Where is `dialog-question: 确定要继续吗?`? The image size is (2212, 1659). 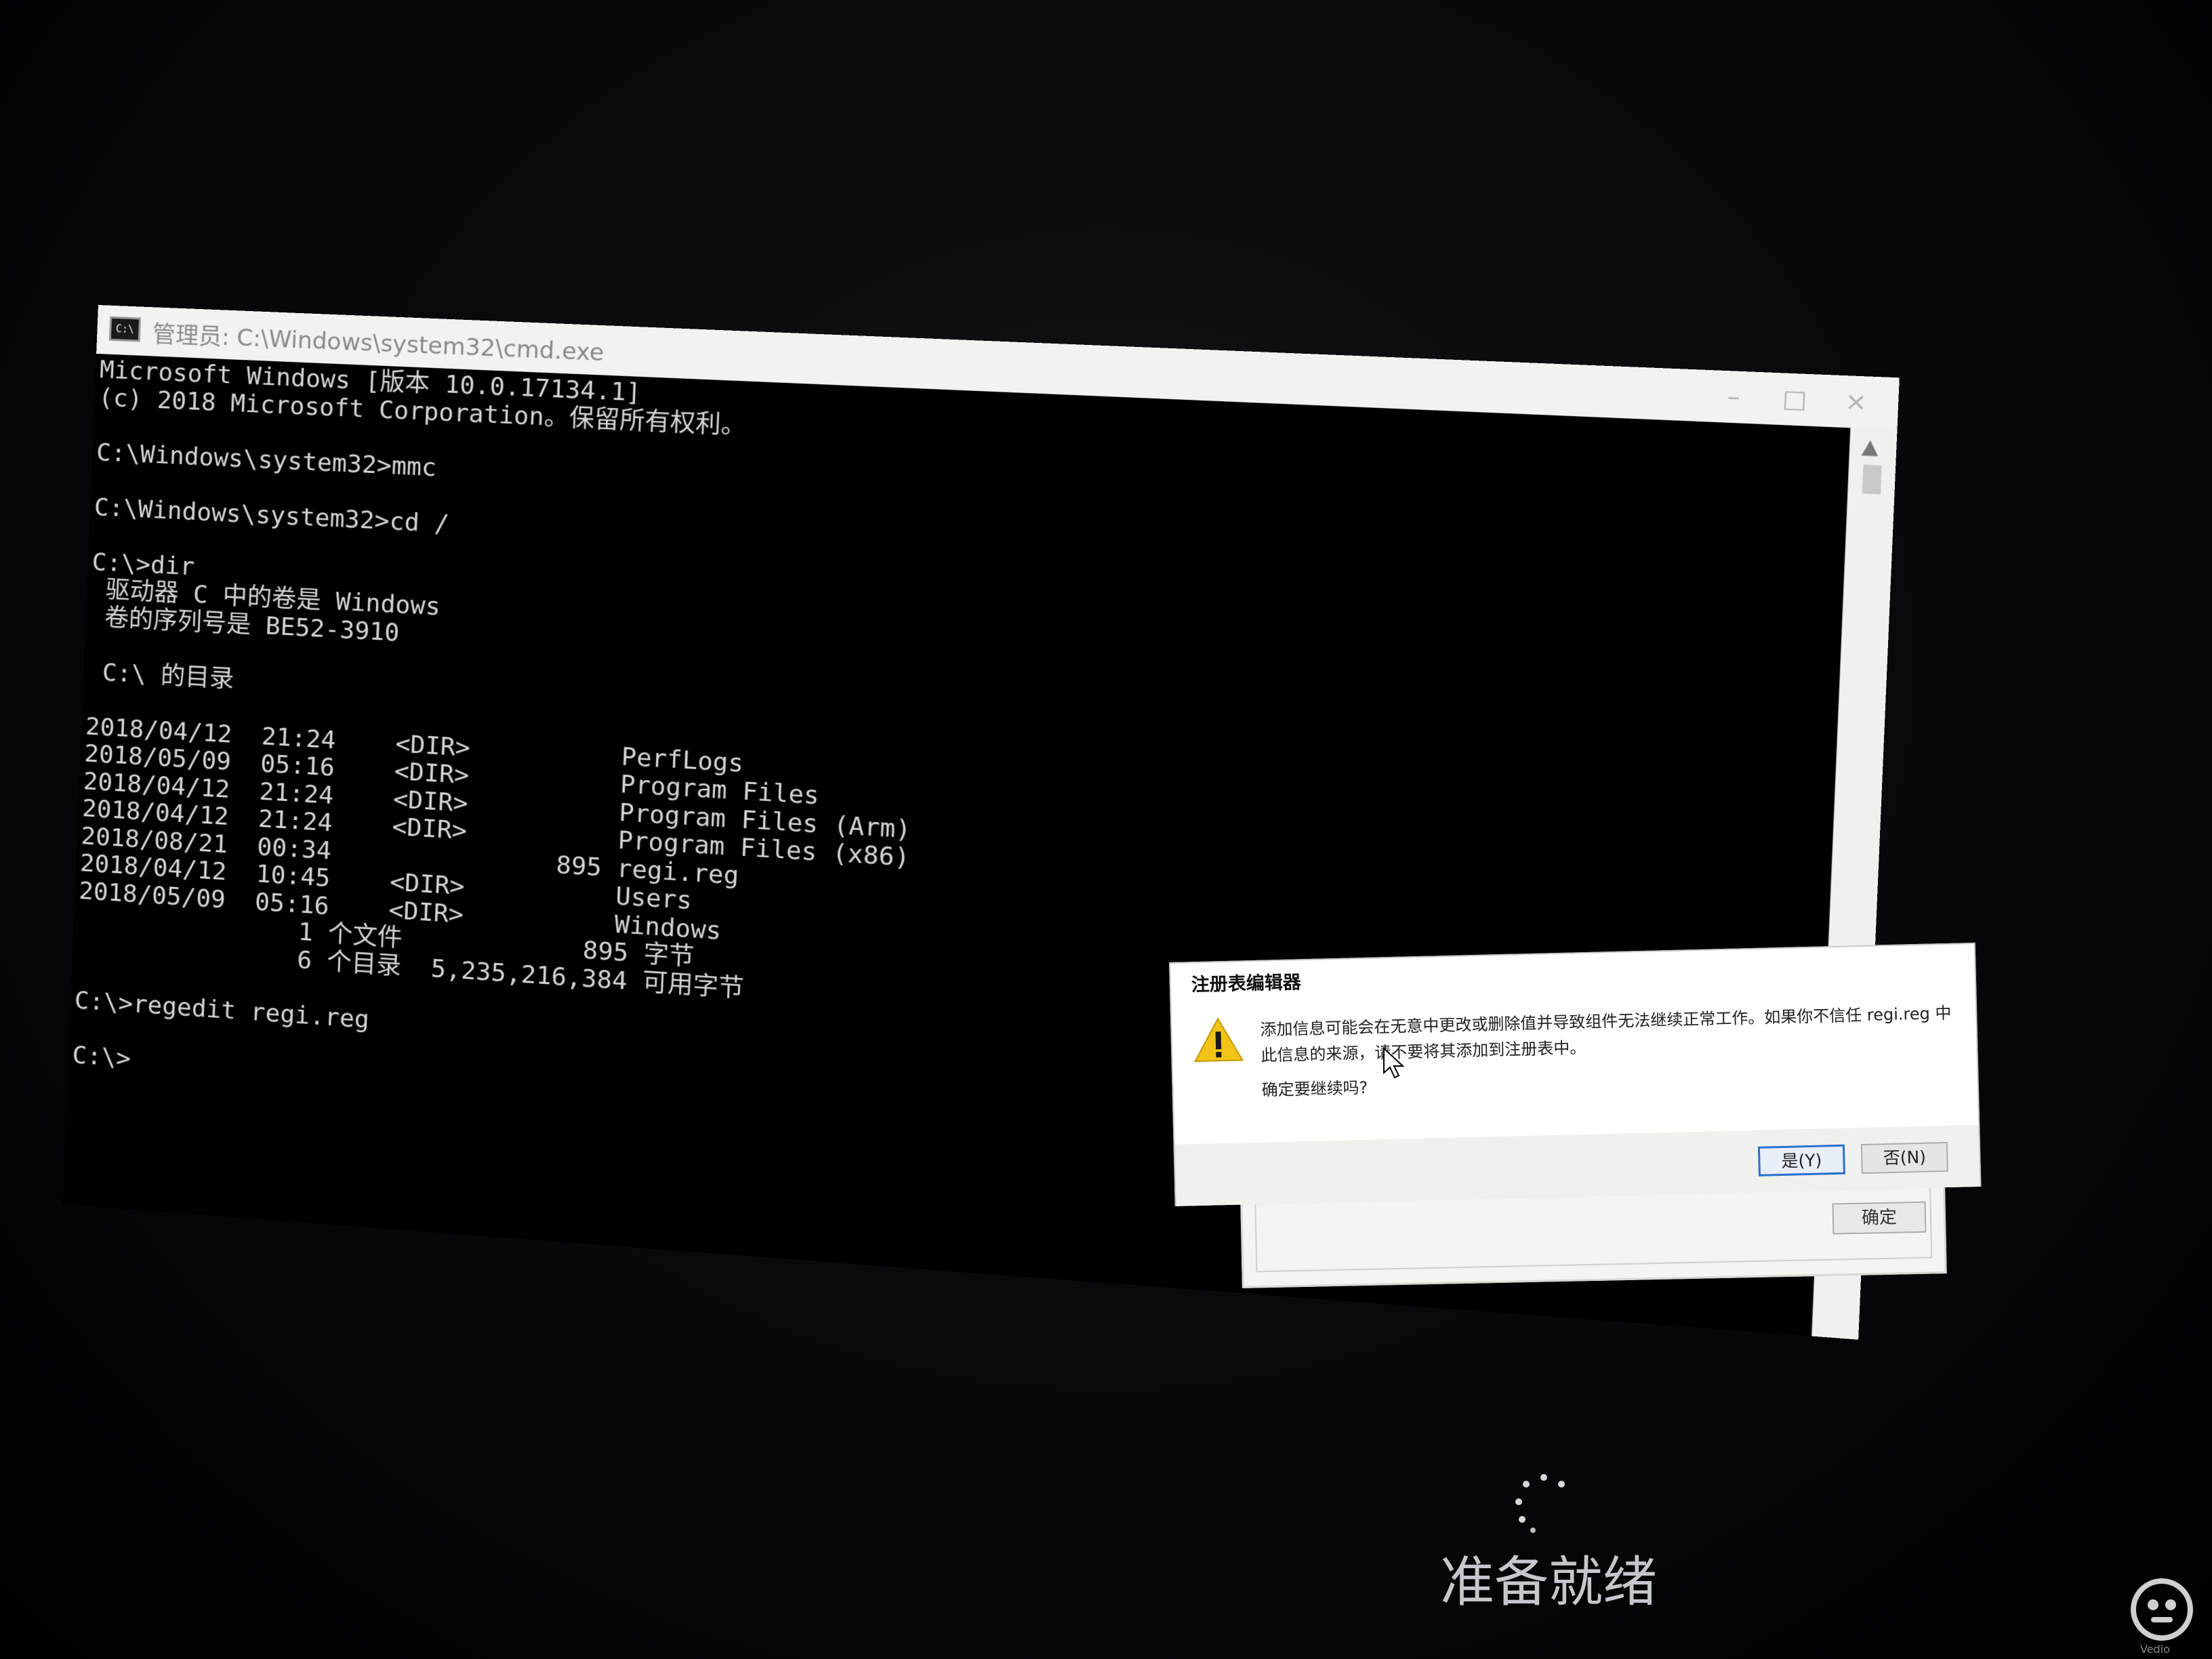
dialog-question: 确定要继续吗? is located at coordinates (1314, 1089).